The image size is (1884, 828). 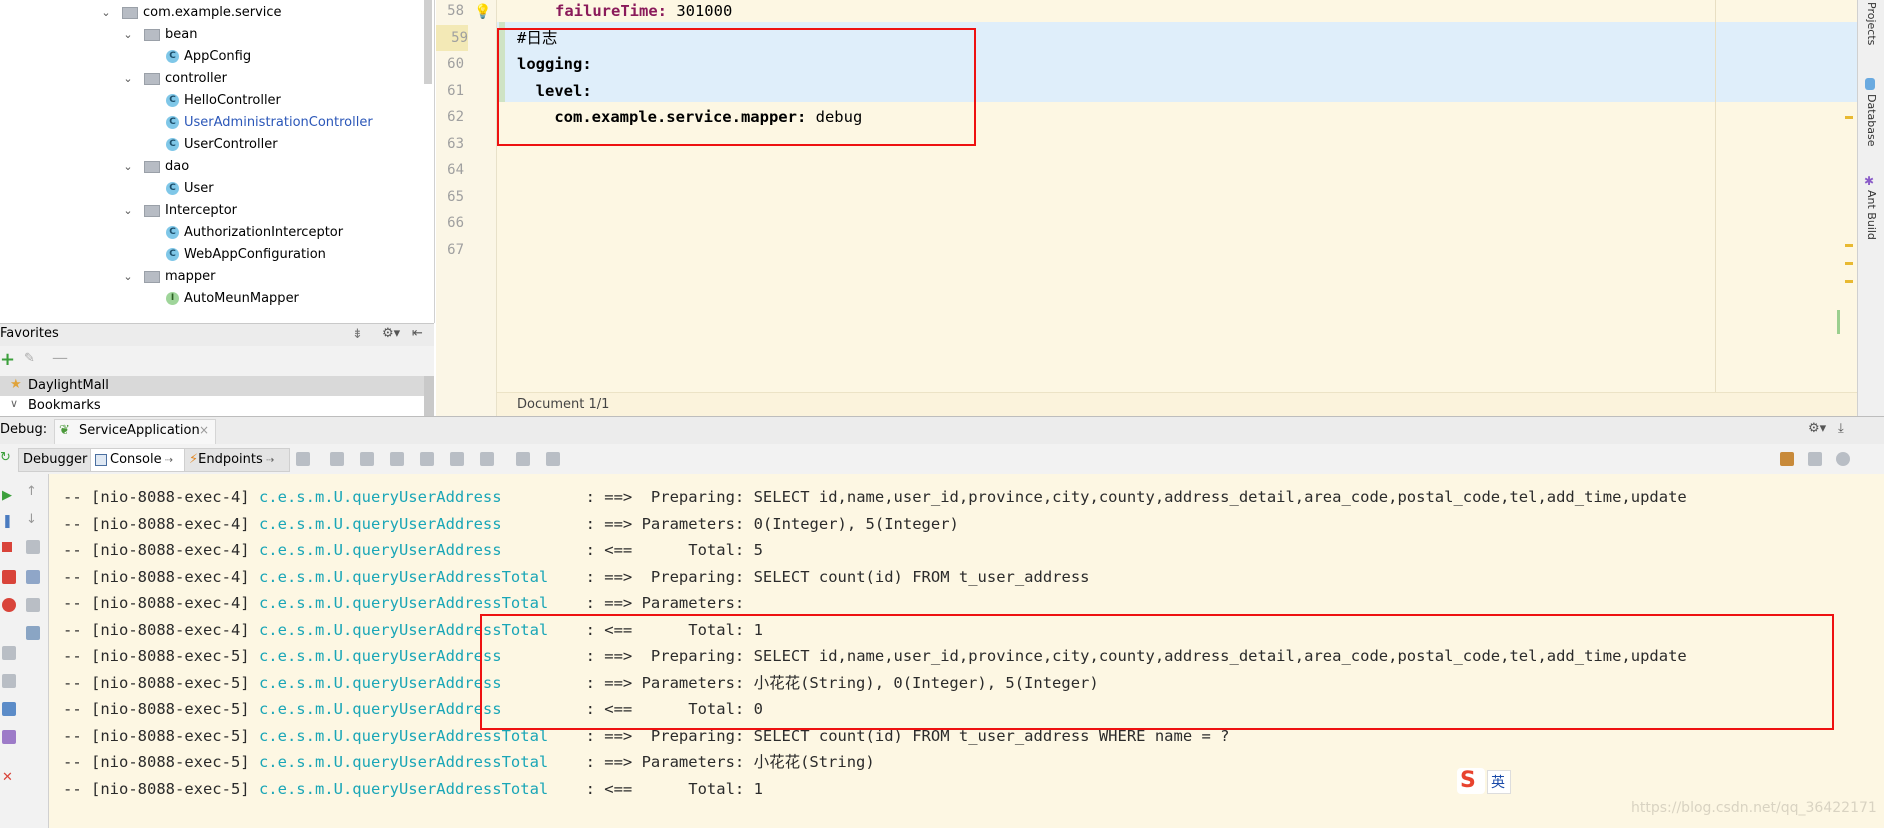 I want to click on tree-item: C UserController, so click(x=210, y=145).